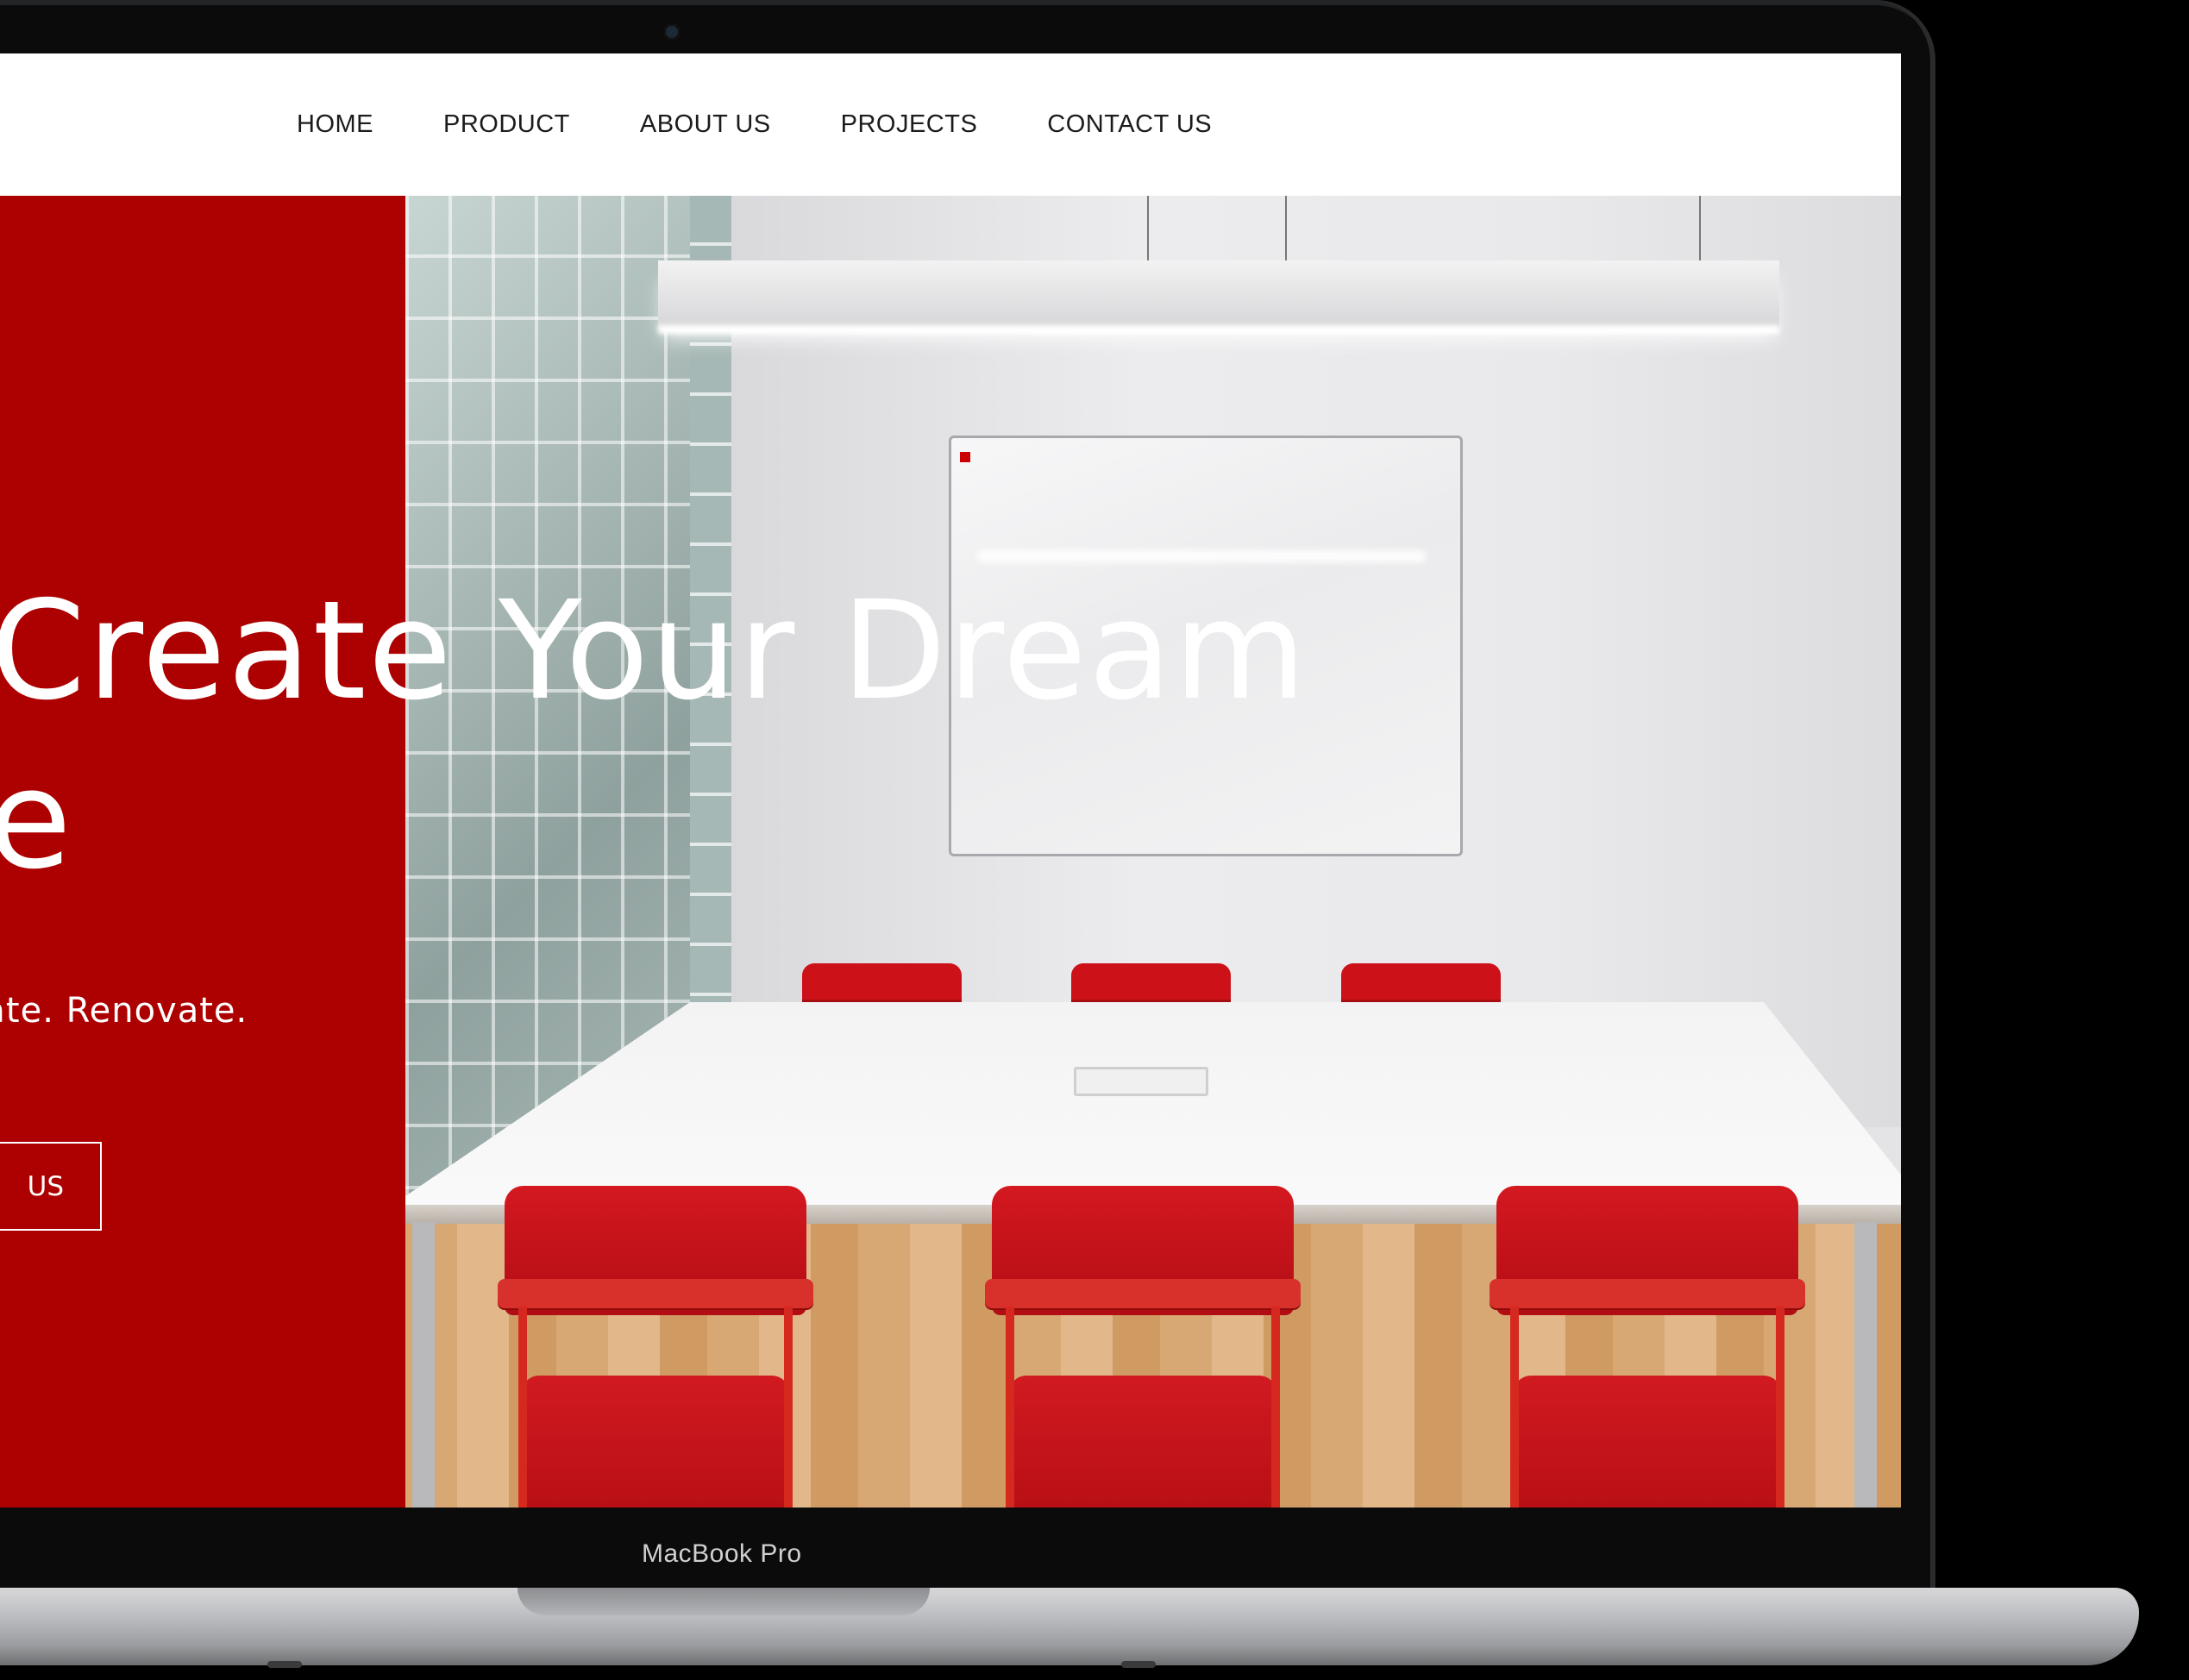 Image resolution: width=2189 pixels, height=1680 pixels. What do you see at coordinates (1201, 556) in the screenshot?
I see `photo-whiteboard-glare` at bounding box center [1201, 556].